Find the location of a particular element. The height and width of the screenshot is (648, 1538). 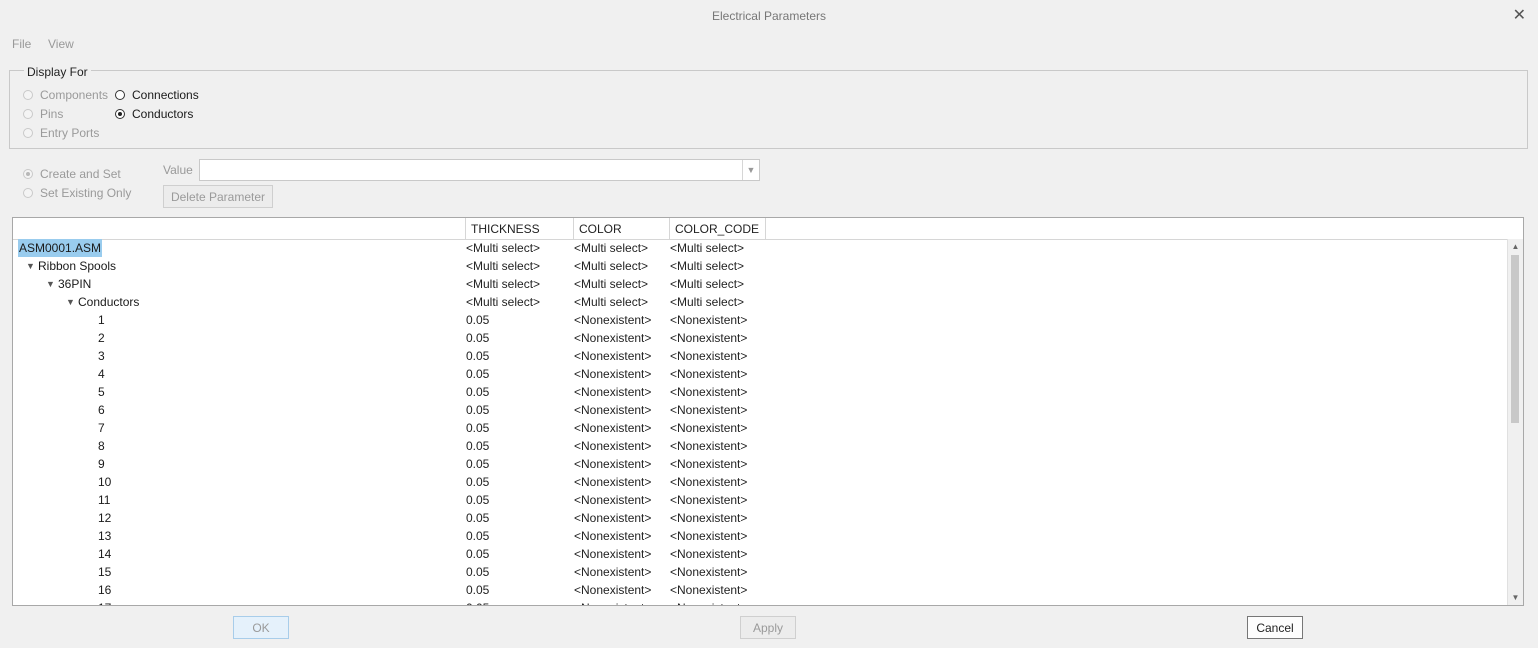

table-row: 5 0.05 <Nonexistent> <Nonexistent> is located at coordinates (760, 392).